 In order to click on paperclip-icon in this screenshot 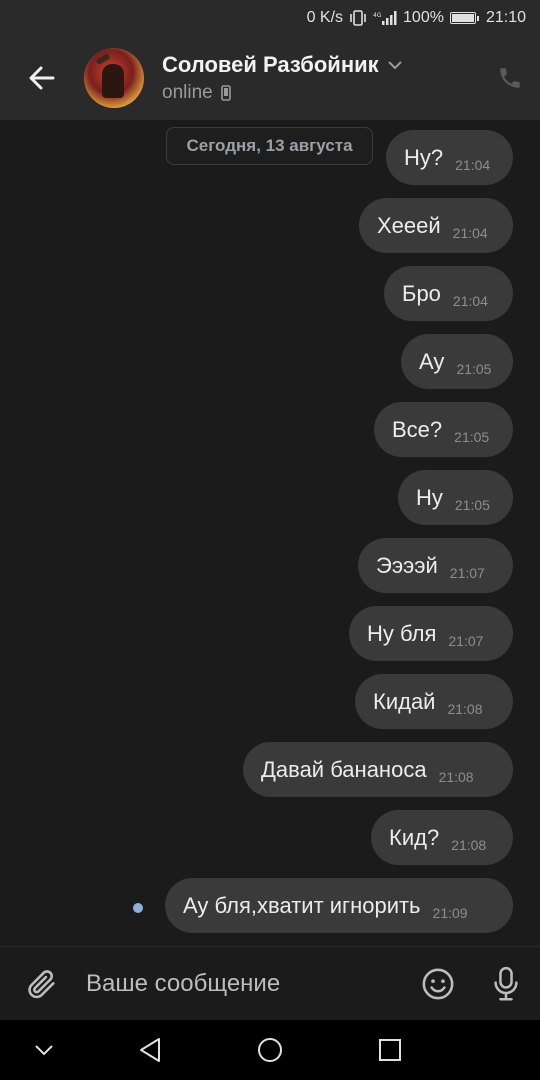, I will do `click(41, 983)`.